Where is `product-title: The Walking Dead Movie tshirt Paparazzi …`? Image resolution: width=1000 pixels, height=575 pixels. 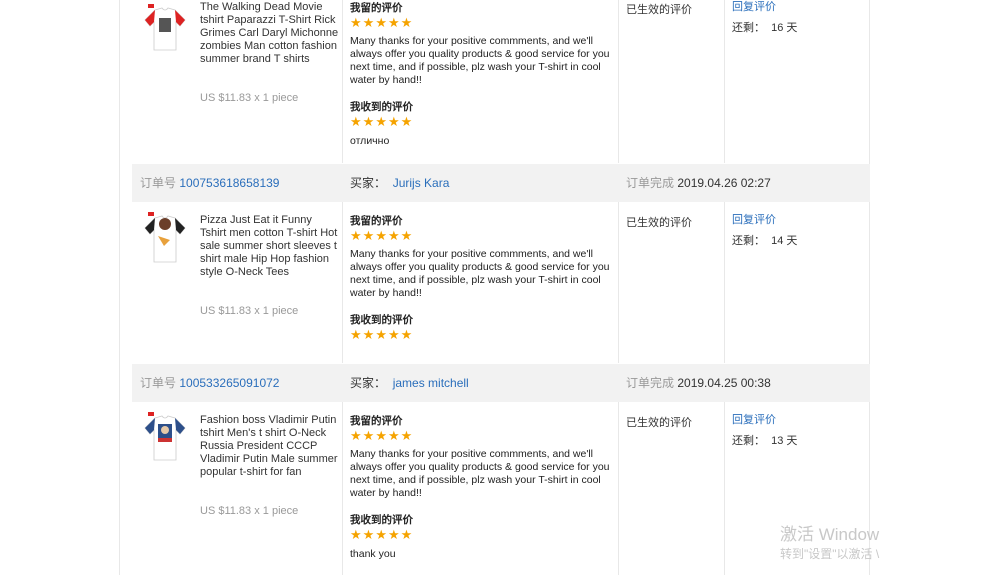 product-title: The Walking Dead Movie tshirt Paparazzi … is located at coordinates (270, 33).